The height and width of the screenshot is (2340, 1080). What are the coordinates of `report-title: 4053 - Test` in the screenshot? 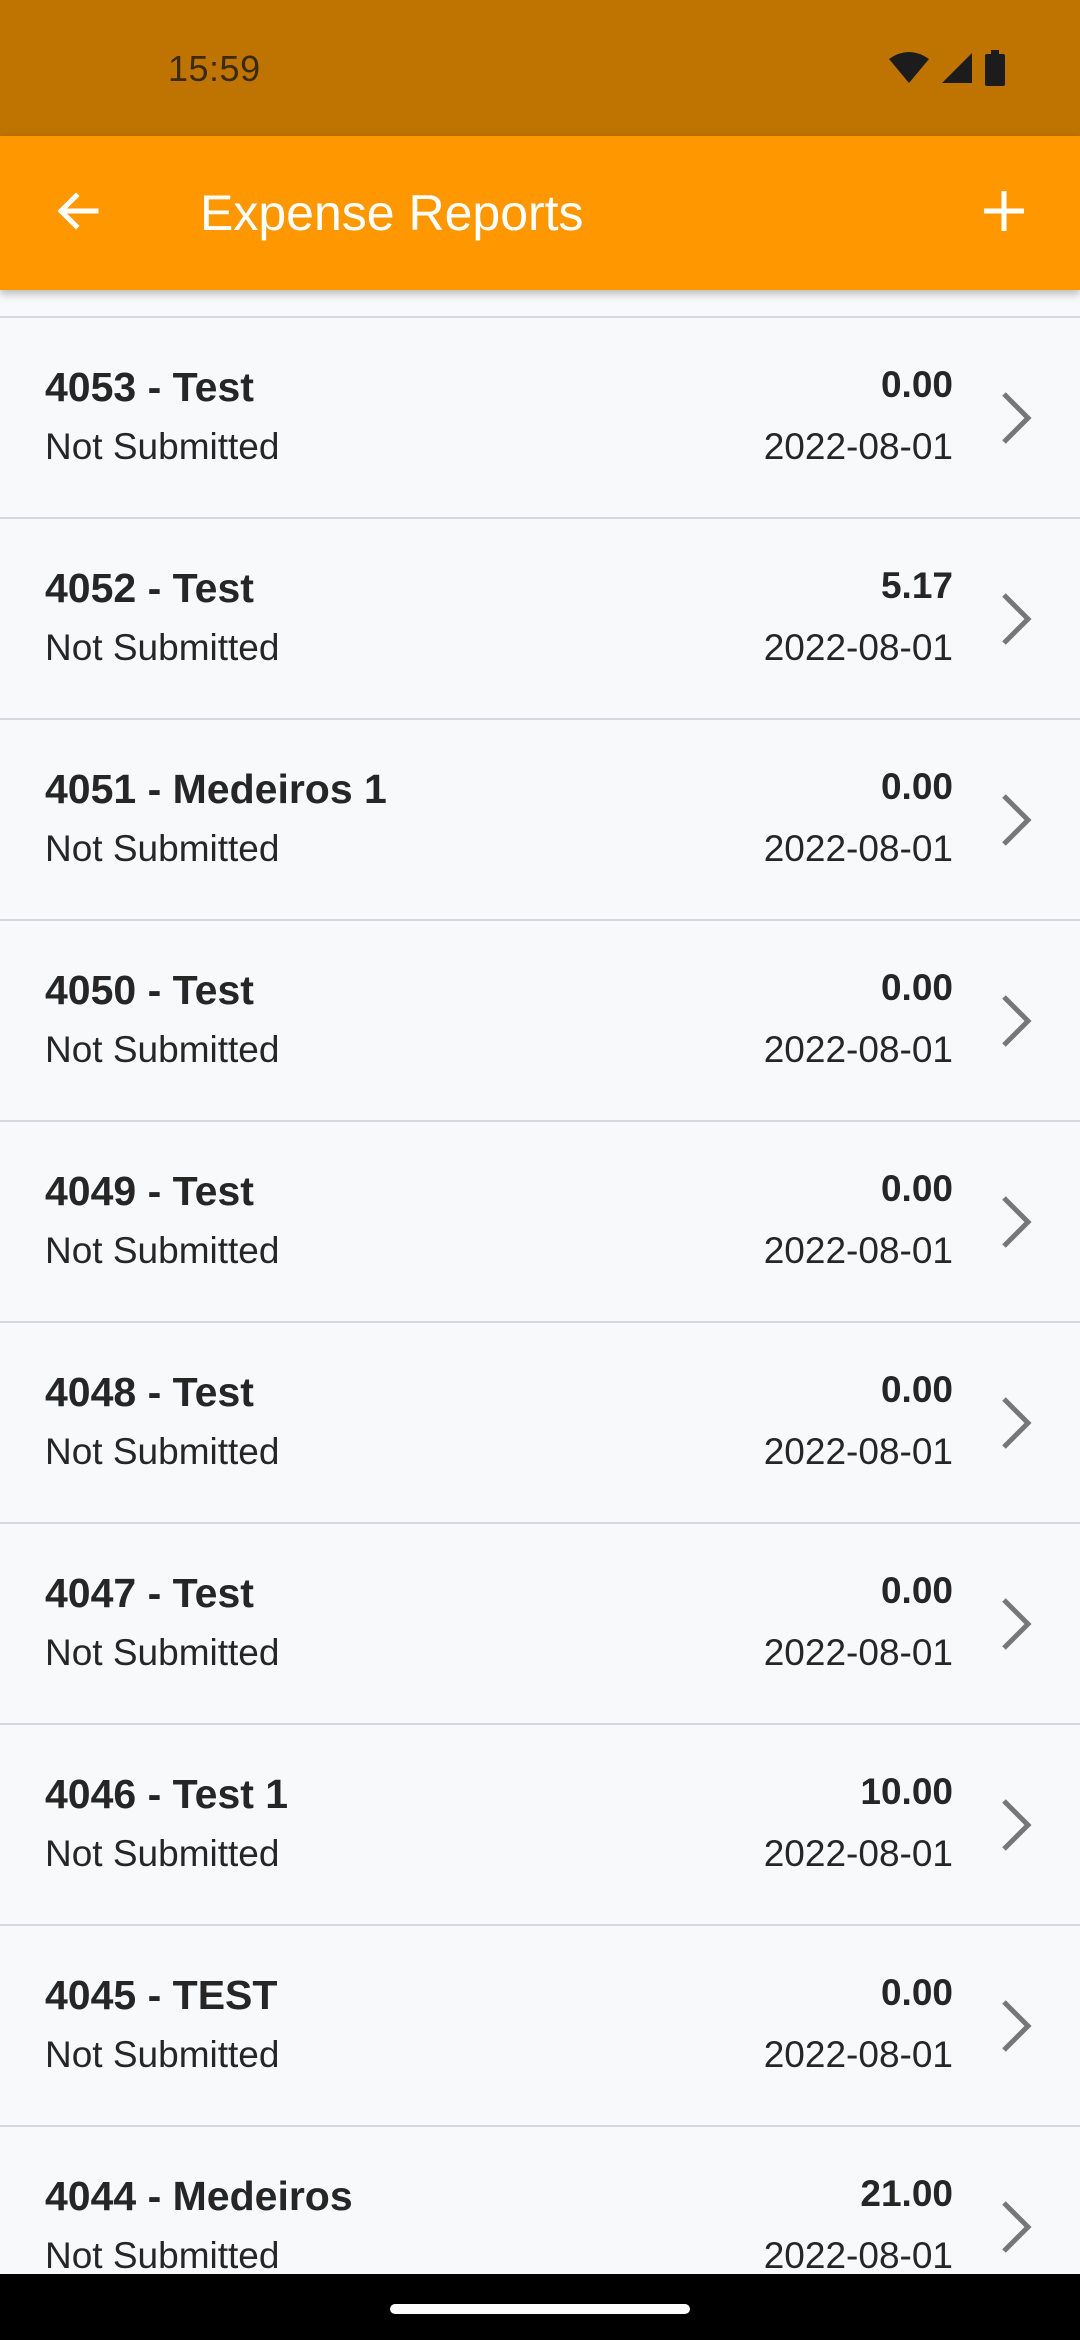 It's located at (149, 387).